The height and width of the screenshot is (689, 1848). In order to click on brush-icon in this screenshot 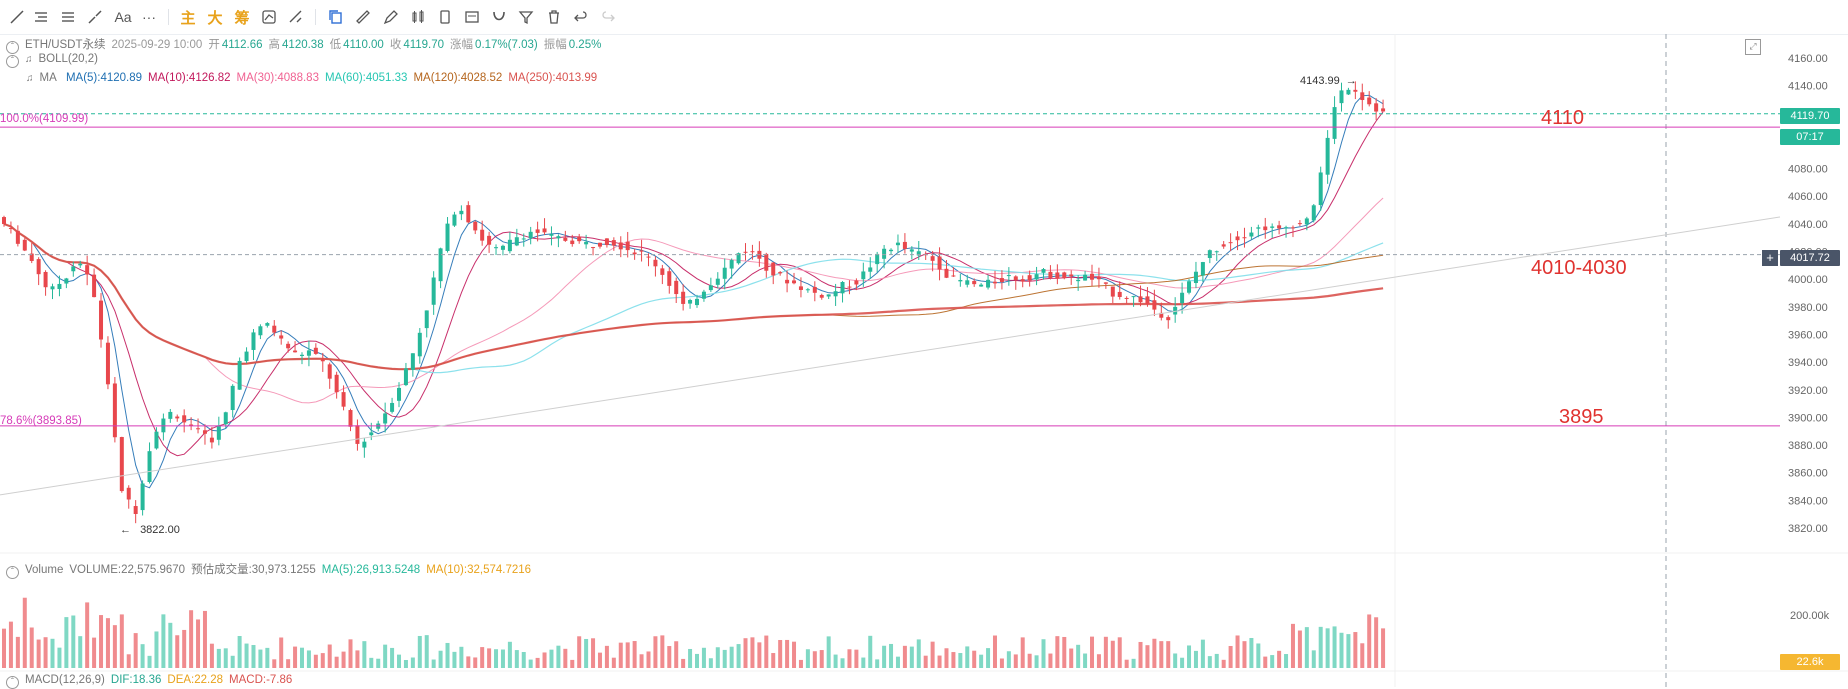, I will do `click(95, 17)`.